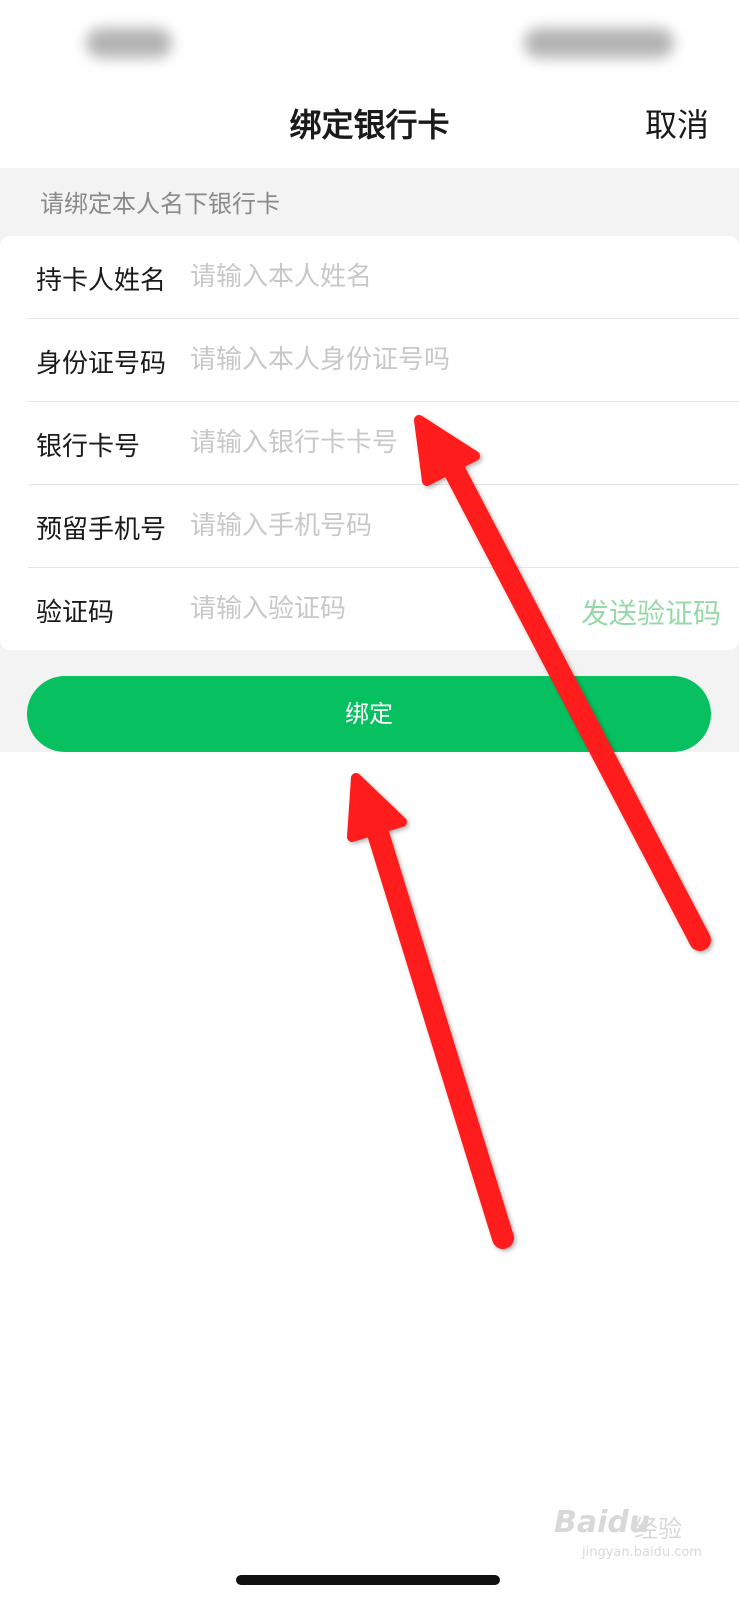  What do you see at coordinates (677, 123) in the screenshot?
I see `cancel-button: 取消` at bounding box center [677, 123].